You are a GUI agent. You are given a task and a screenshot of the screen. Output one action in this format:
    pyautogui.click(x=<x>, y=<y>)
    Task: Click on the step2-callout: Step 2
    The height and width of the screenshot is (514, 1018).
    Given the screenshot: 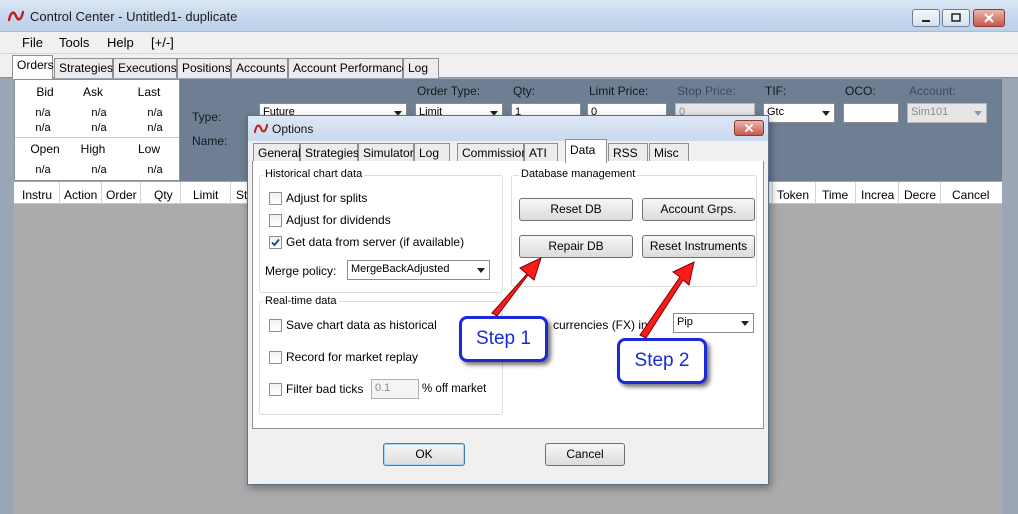 What is the action you would take?
    pyautogui.click(x=662, y=361)
    